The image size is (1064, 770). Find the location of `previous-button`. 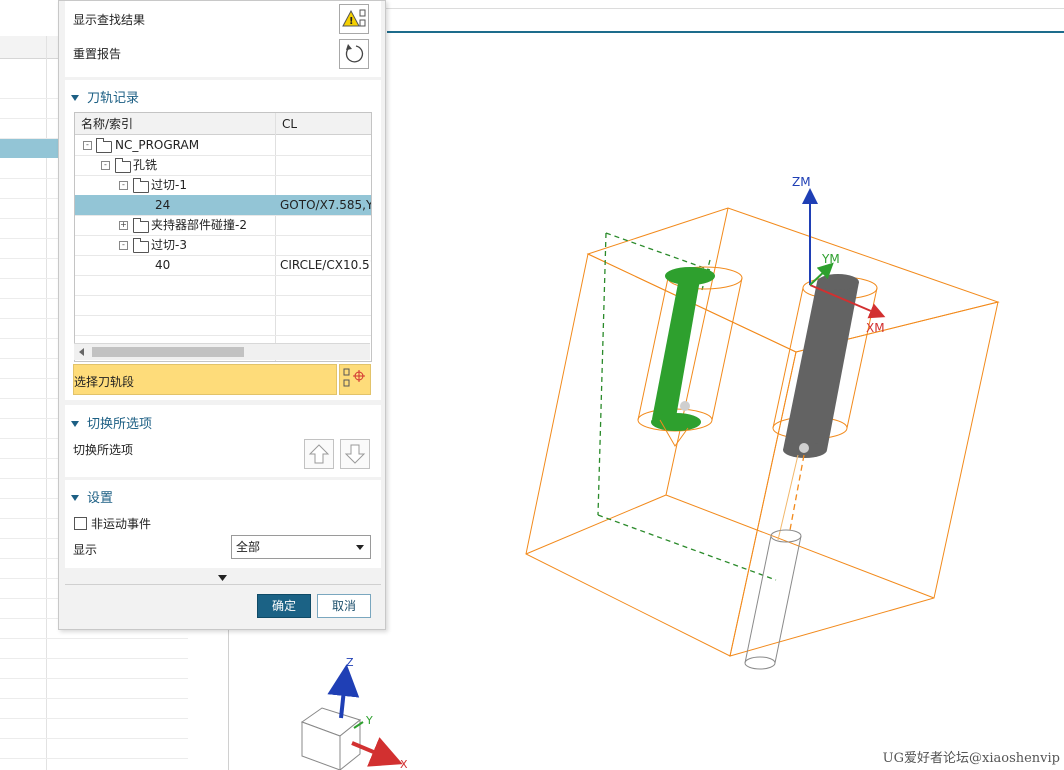

previous-button is located at coordinates (319, 454).